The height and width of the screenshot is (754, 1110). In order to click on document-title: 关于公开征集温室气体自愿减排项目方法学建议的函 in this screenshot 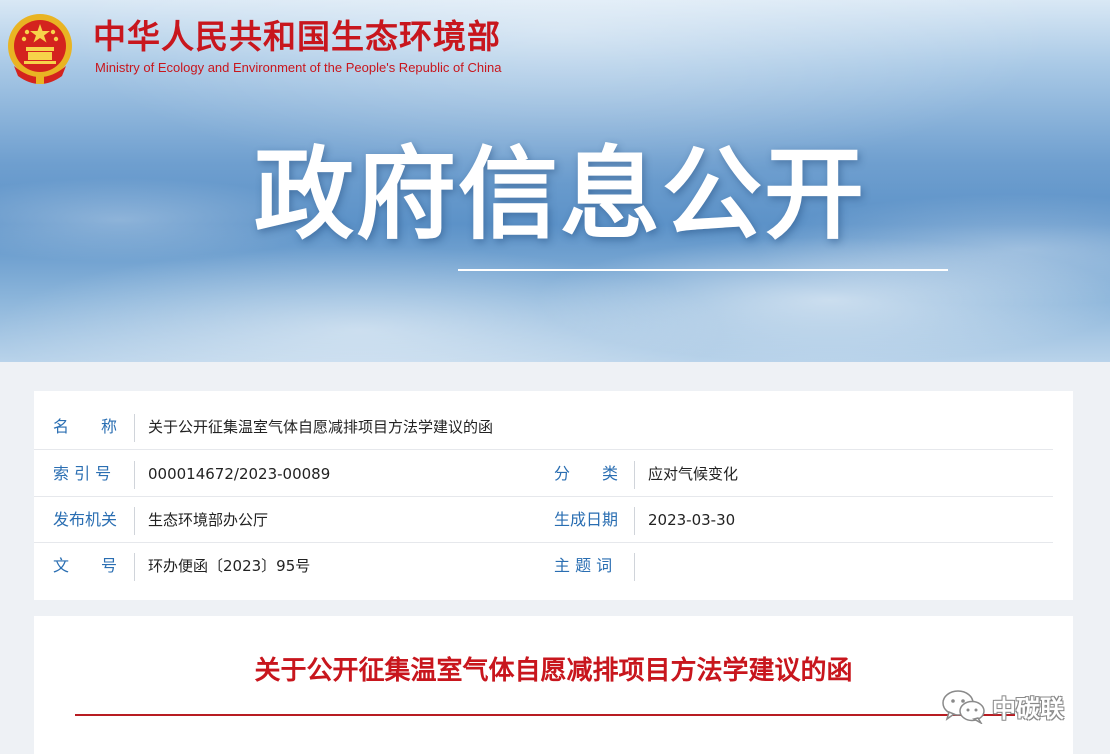, I will do `click(553, 671)`.